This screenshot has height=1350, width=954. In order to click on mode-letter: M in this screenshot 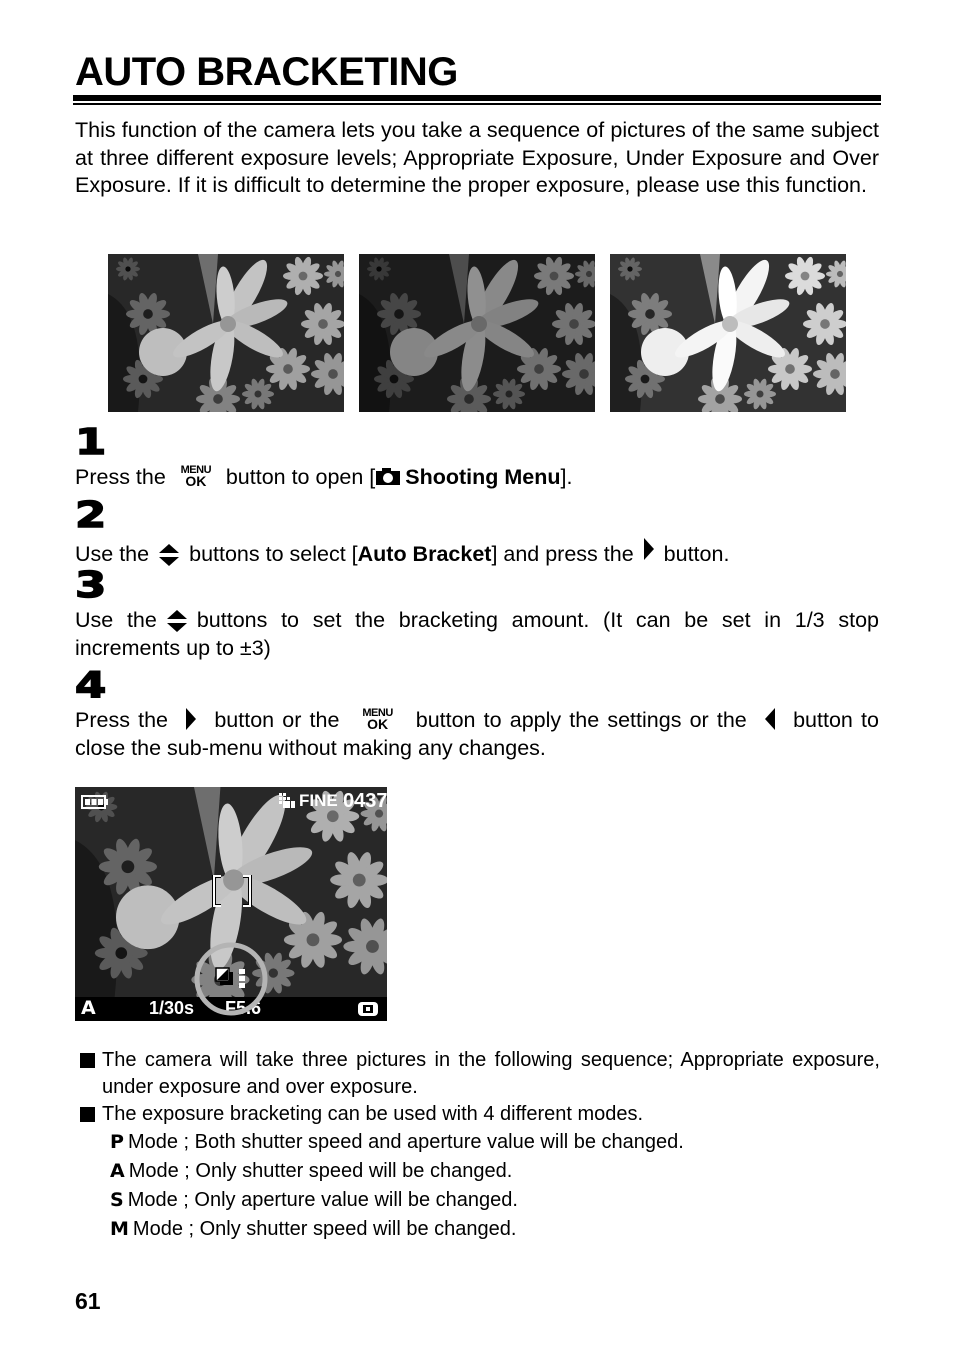, I will do `click(119, 1229)`.